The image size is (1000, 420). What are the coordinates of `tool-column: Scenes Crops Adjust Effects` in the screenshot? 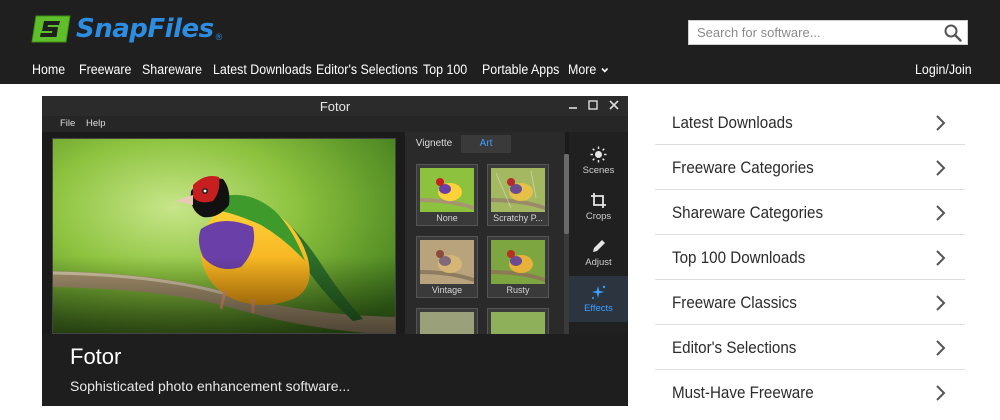 It's located at (598, 234).